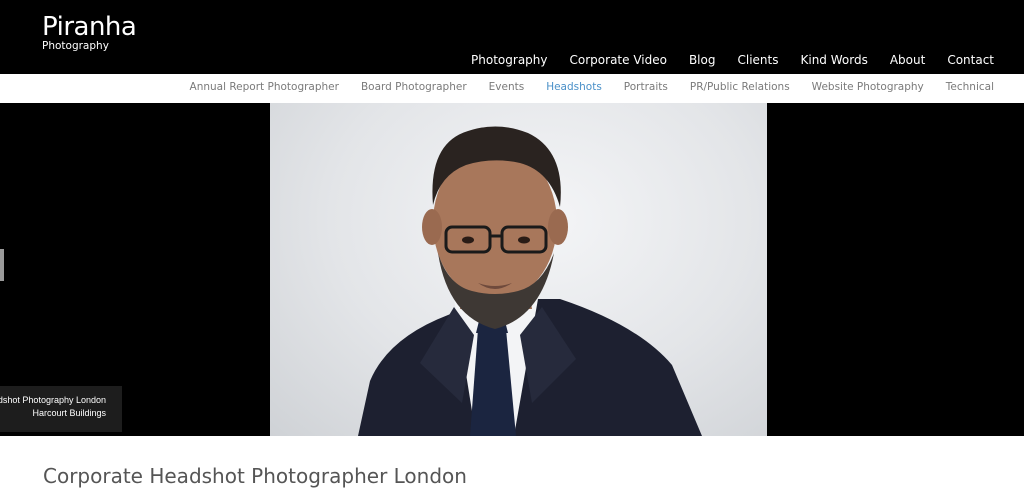  I want to click on caption-subtitle: Harcourt Buildings, so click(69, 413).